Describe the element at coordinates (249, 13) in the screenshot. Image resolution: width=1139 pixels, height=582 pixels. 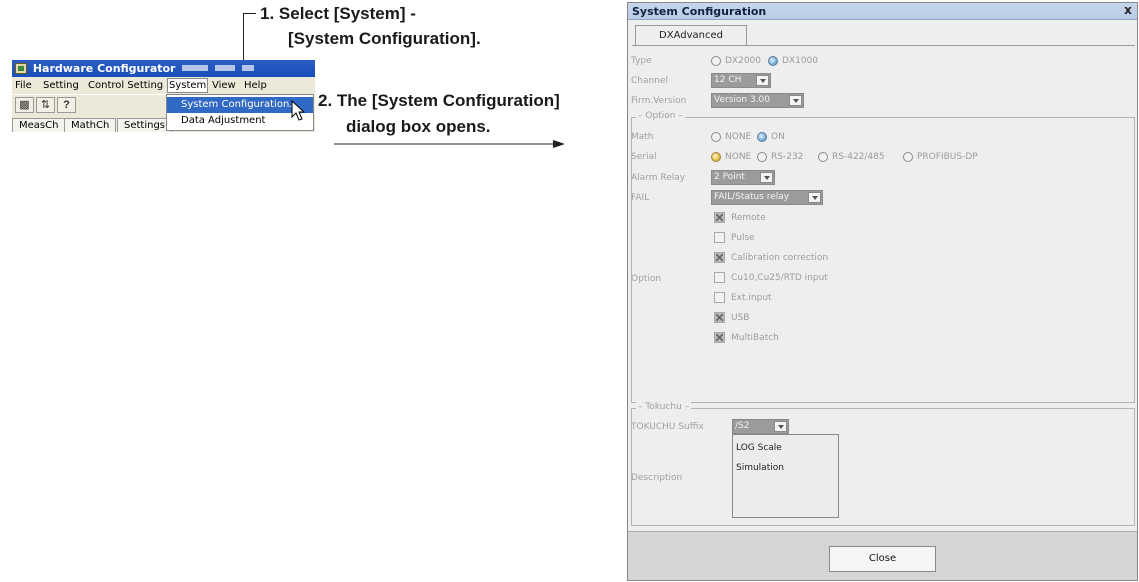
I see `annotation-leader-horizontal` at that location.